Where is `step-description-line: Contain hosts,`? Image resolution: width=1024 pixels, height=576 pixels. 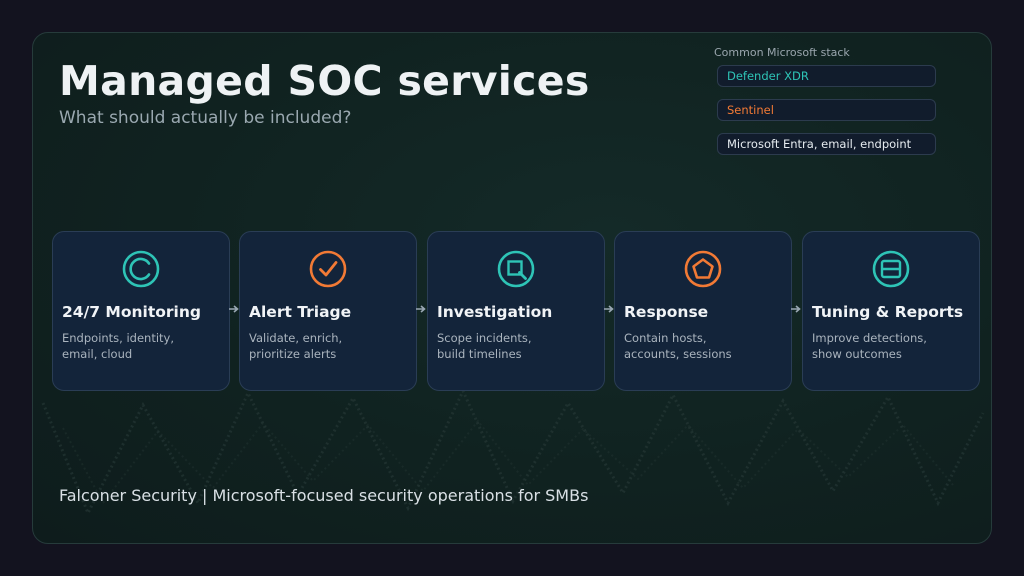 step-description-line: Contain hosts, is located at coordinates (665, 338).